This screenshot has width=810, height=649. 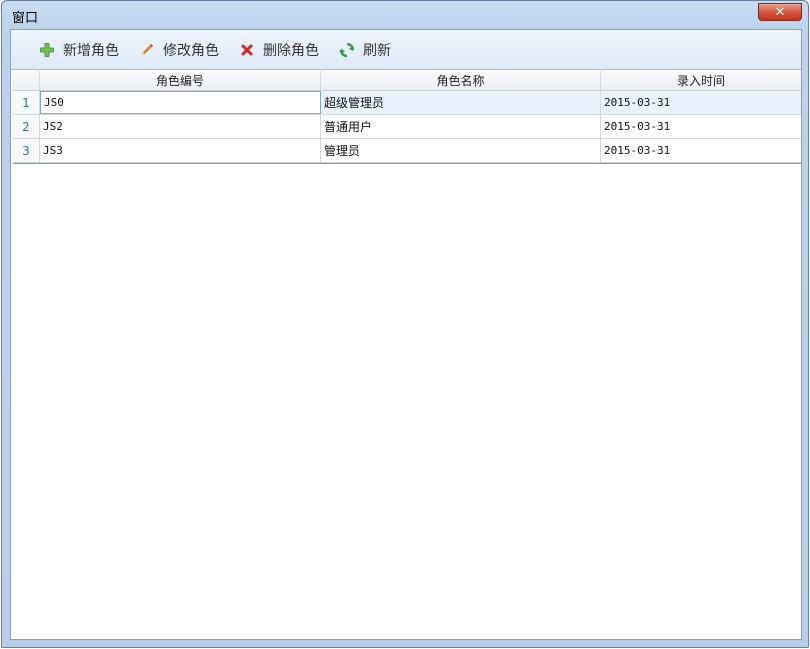 I want to click on add-role-label: 新增角色, so click(x=91, y=50).